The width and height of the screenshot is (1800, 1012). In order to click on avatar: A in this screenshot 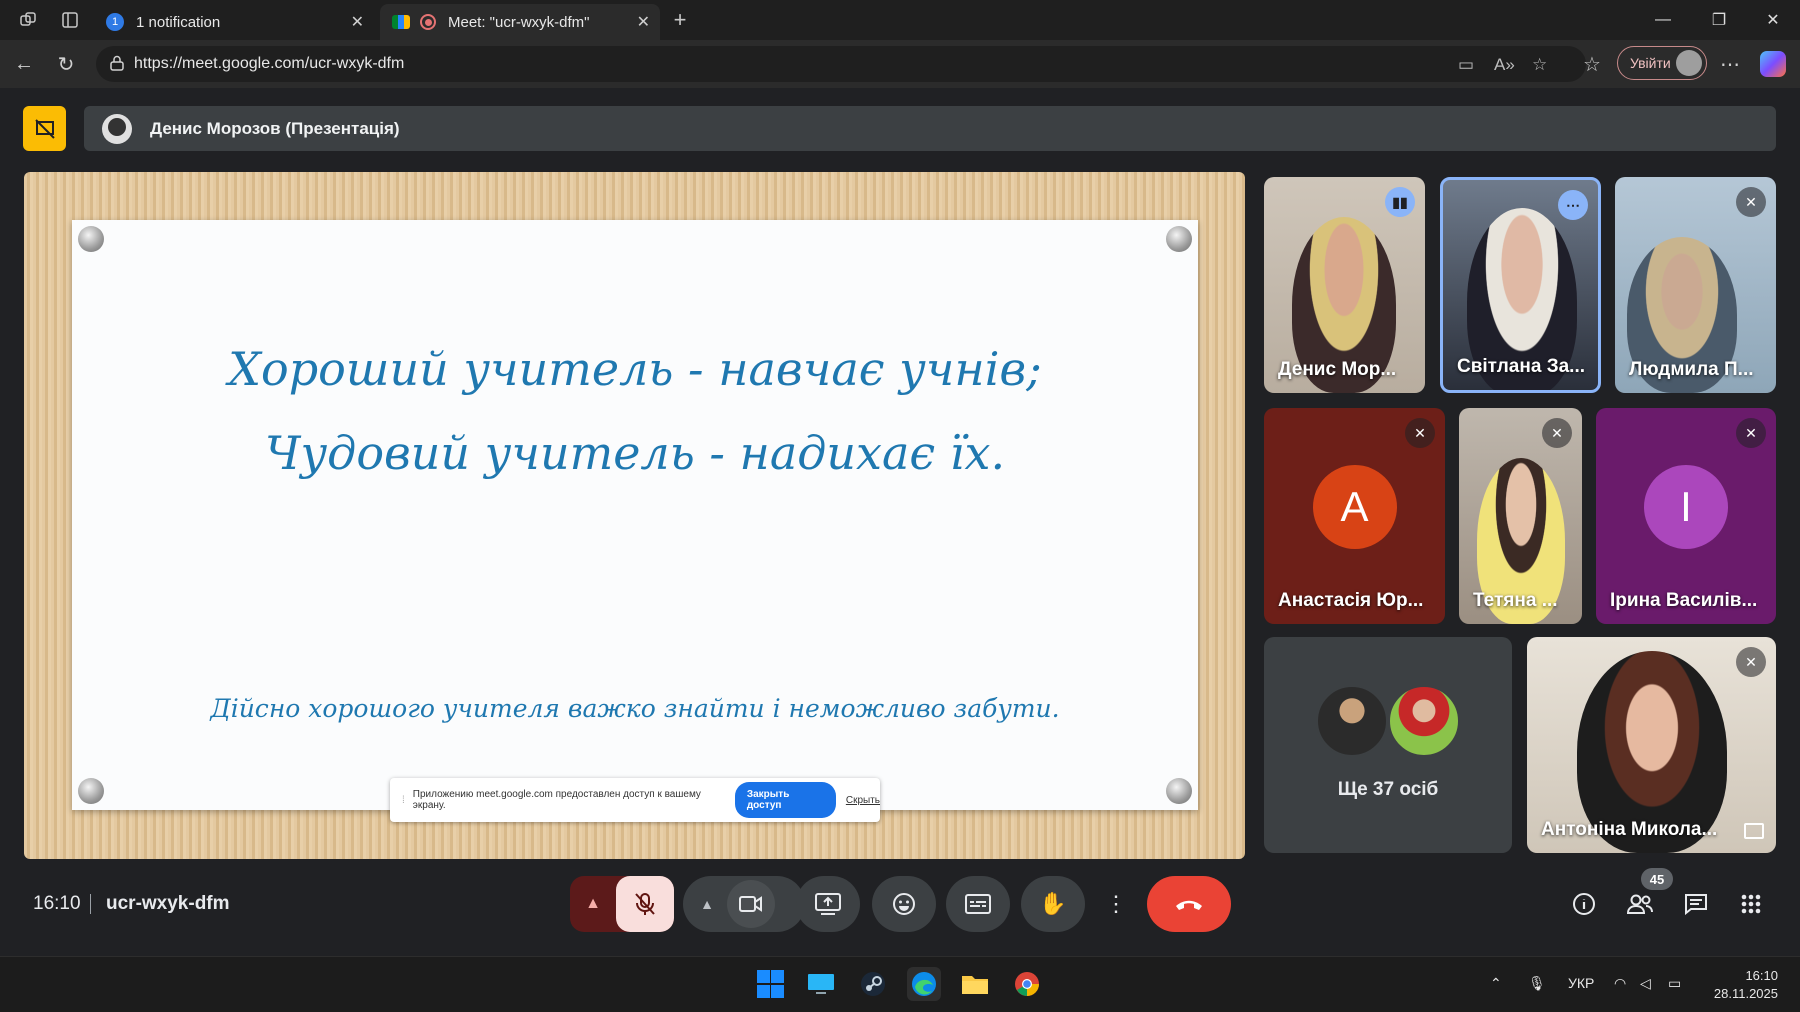, I will do `click(1354, 507)`.